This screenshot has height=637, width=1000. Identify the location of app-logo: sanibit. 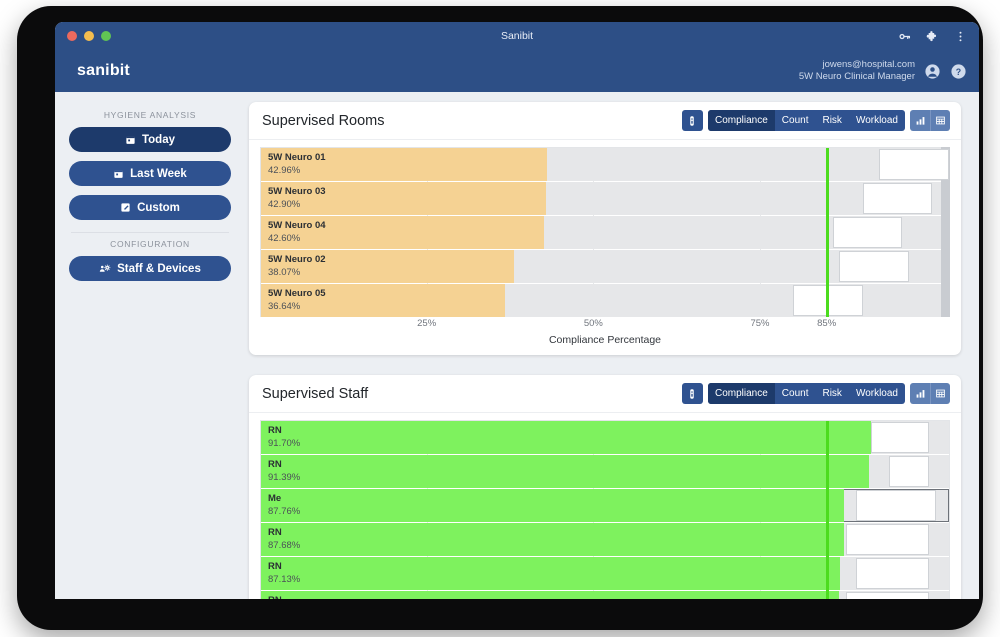
(103, 71).